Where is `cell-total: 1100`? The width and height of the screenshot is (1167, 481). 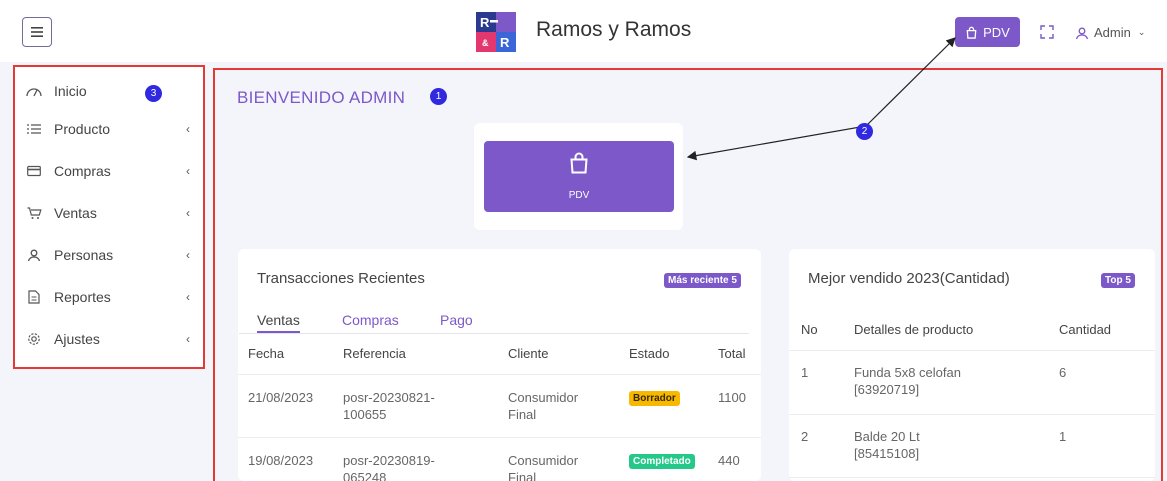
cell-total: 1100 is located at coordinates (732, 397).